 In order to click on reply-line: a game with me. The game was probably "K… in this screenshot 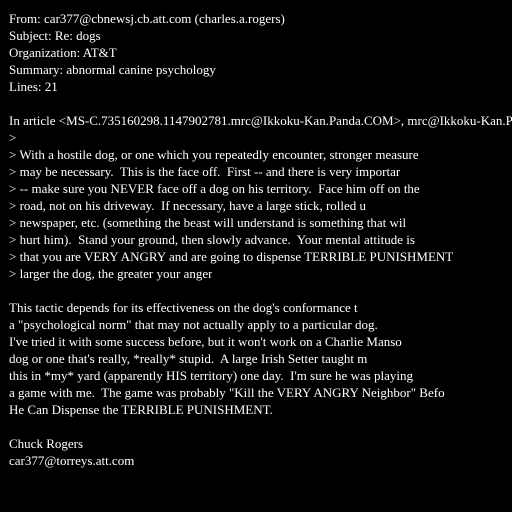, I will do `click(227, 392)`.